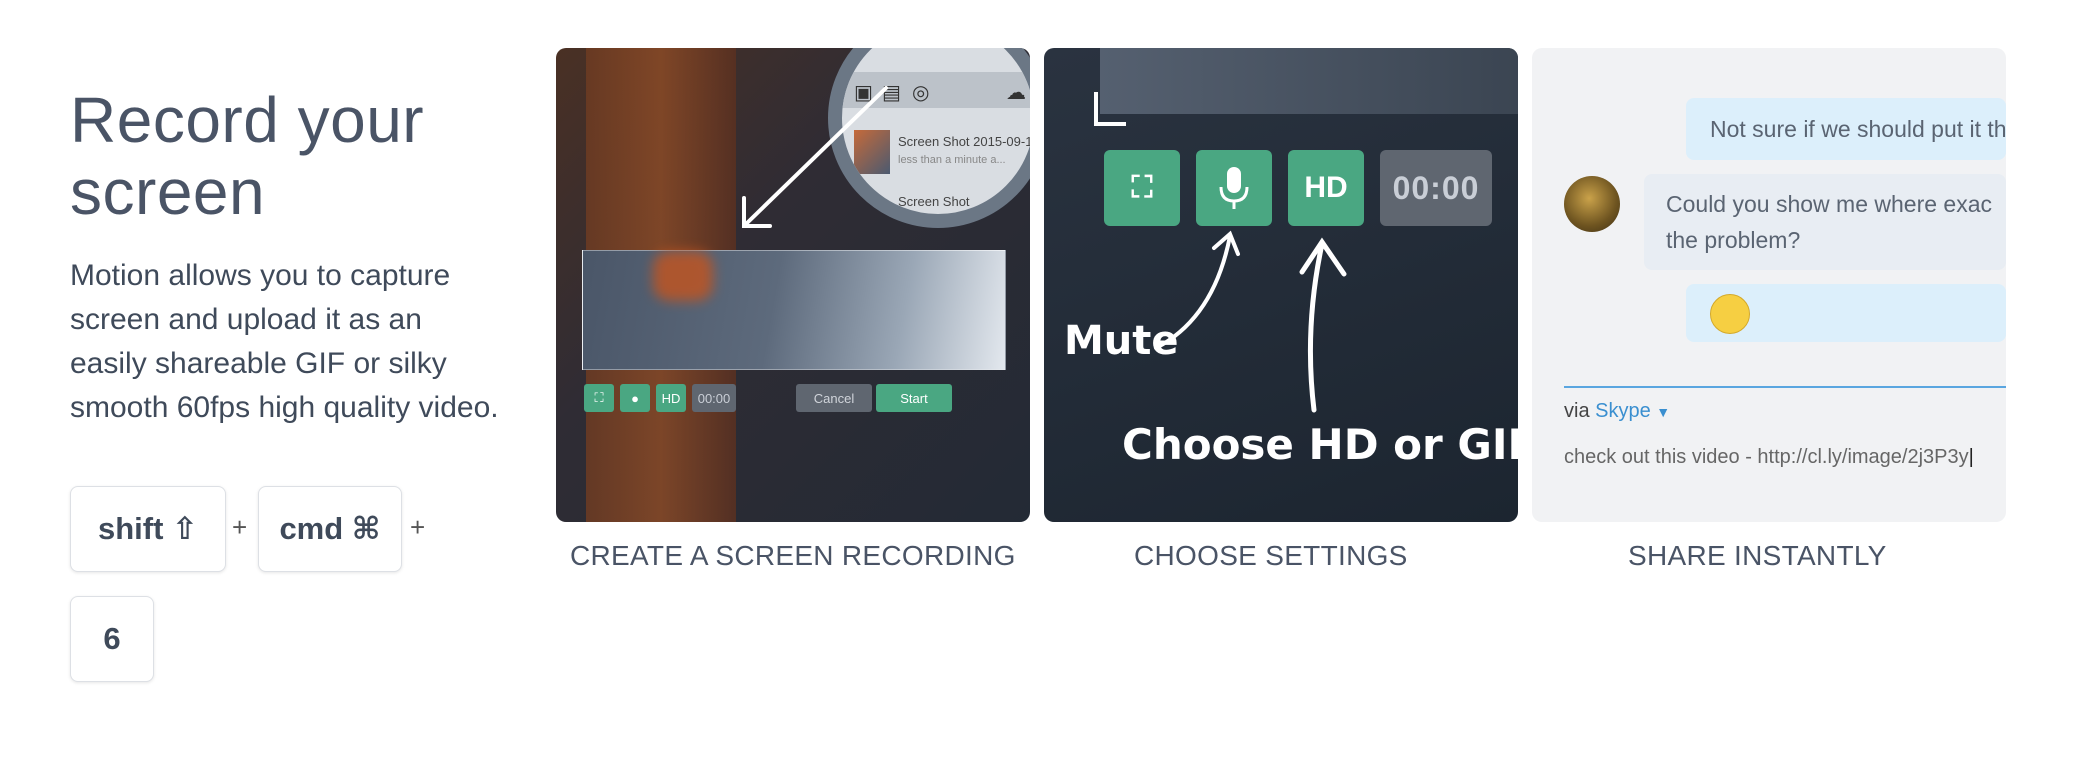 The height and width of the screenshot is (778, 2076). I want to click on choose-annotation: Choose HD or GIF, so click(1320, 444).